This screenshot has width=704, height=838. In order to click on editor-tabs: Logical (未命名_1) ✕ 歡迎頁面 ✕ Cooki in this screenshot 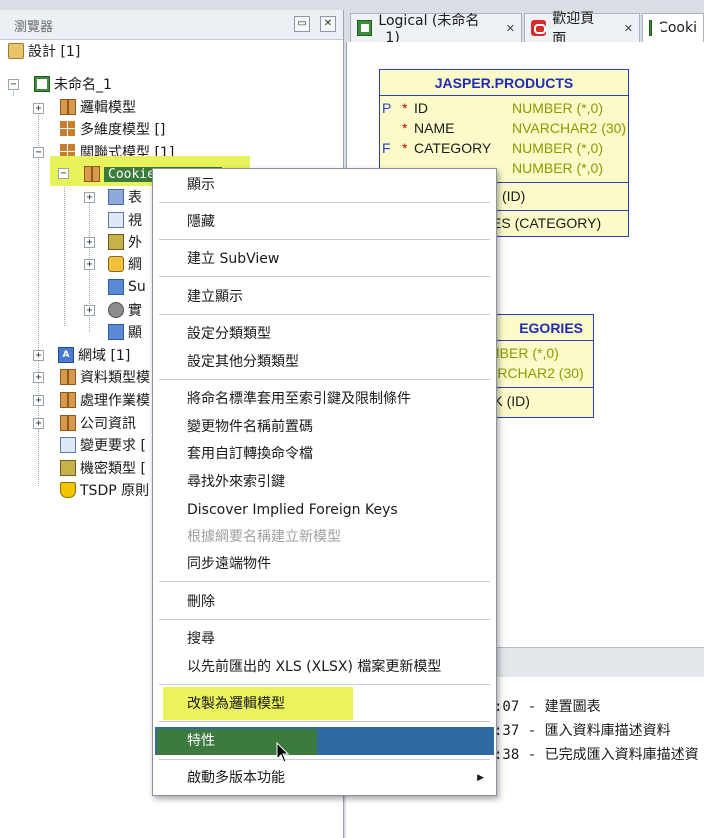, I will do `click(525, 28)`.